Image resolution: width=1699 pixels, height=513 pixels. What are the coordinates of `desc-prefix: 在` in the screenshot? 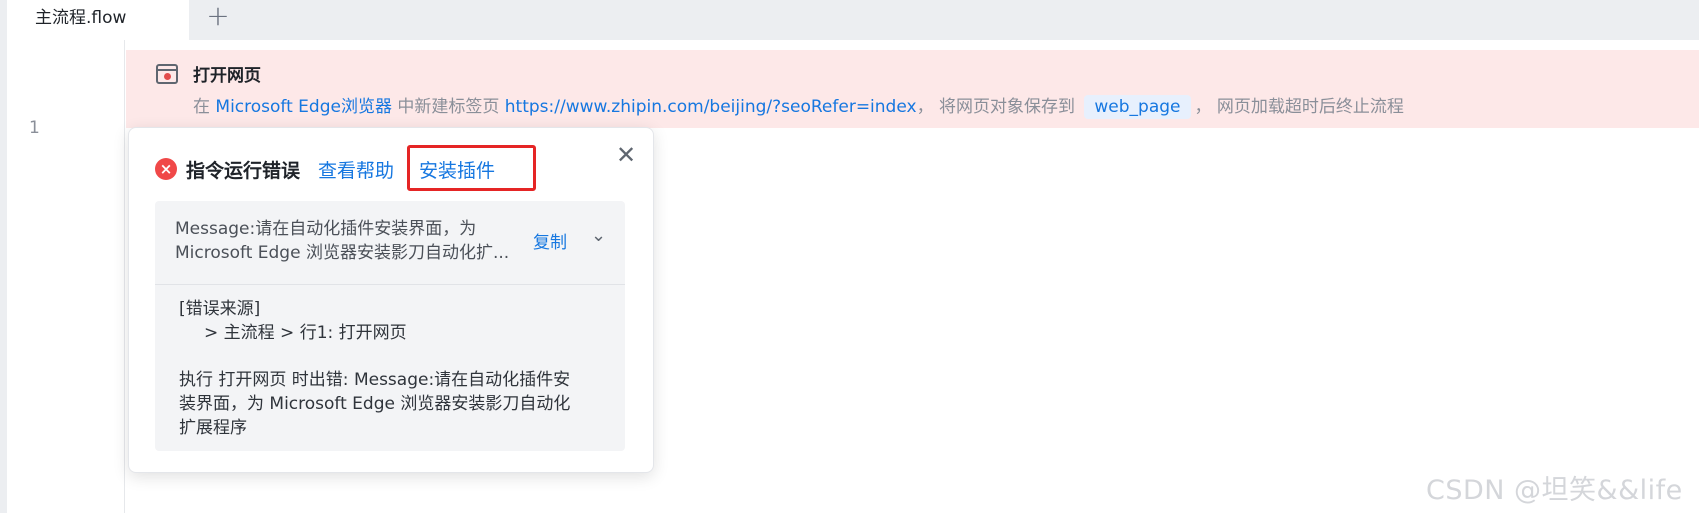 It's located at (204, 107).